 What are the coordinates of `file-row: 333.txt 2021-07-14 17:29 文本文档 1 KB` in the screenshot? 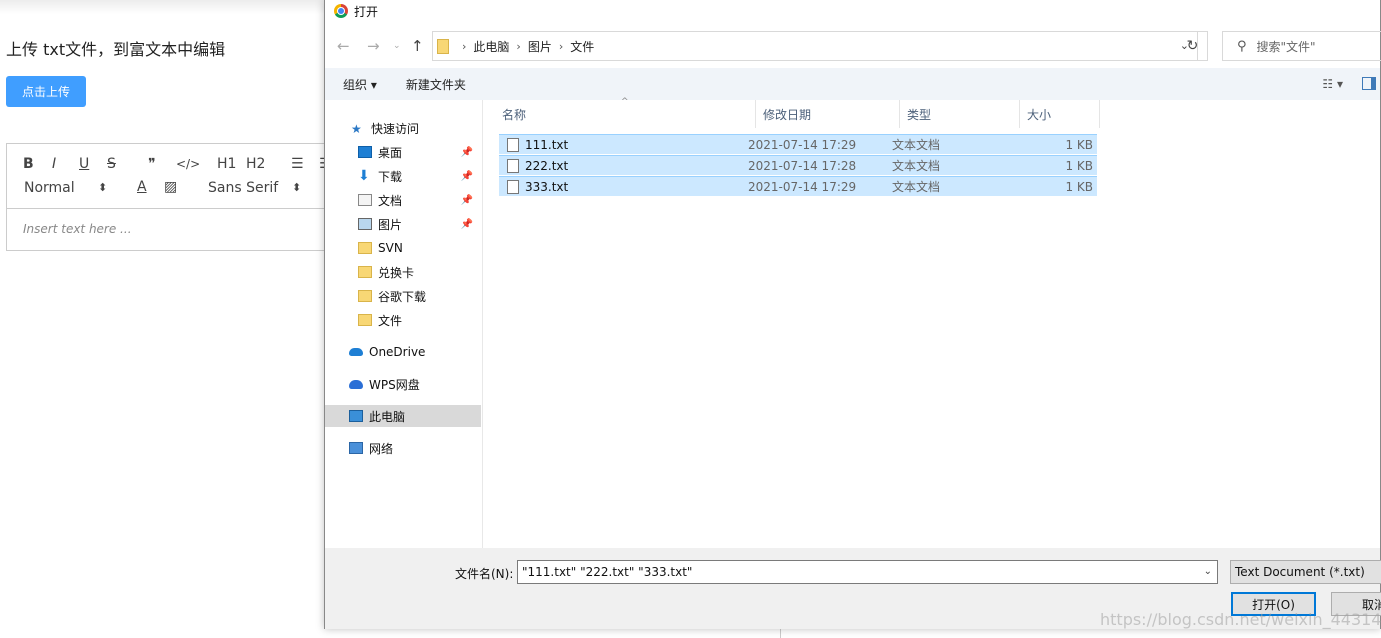 It's located at (798, 186).